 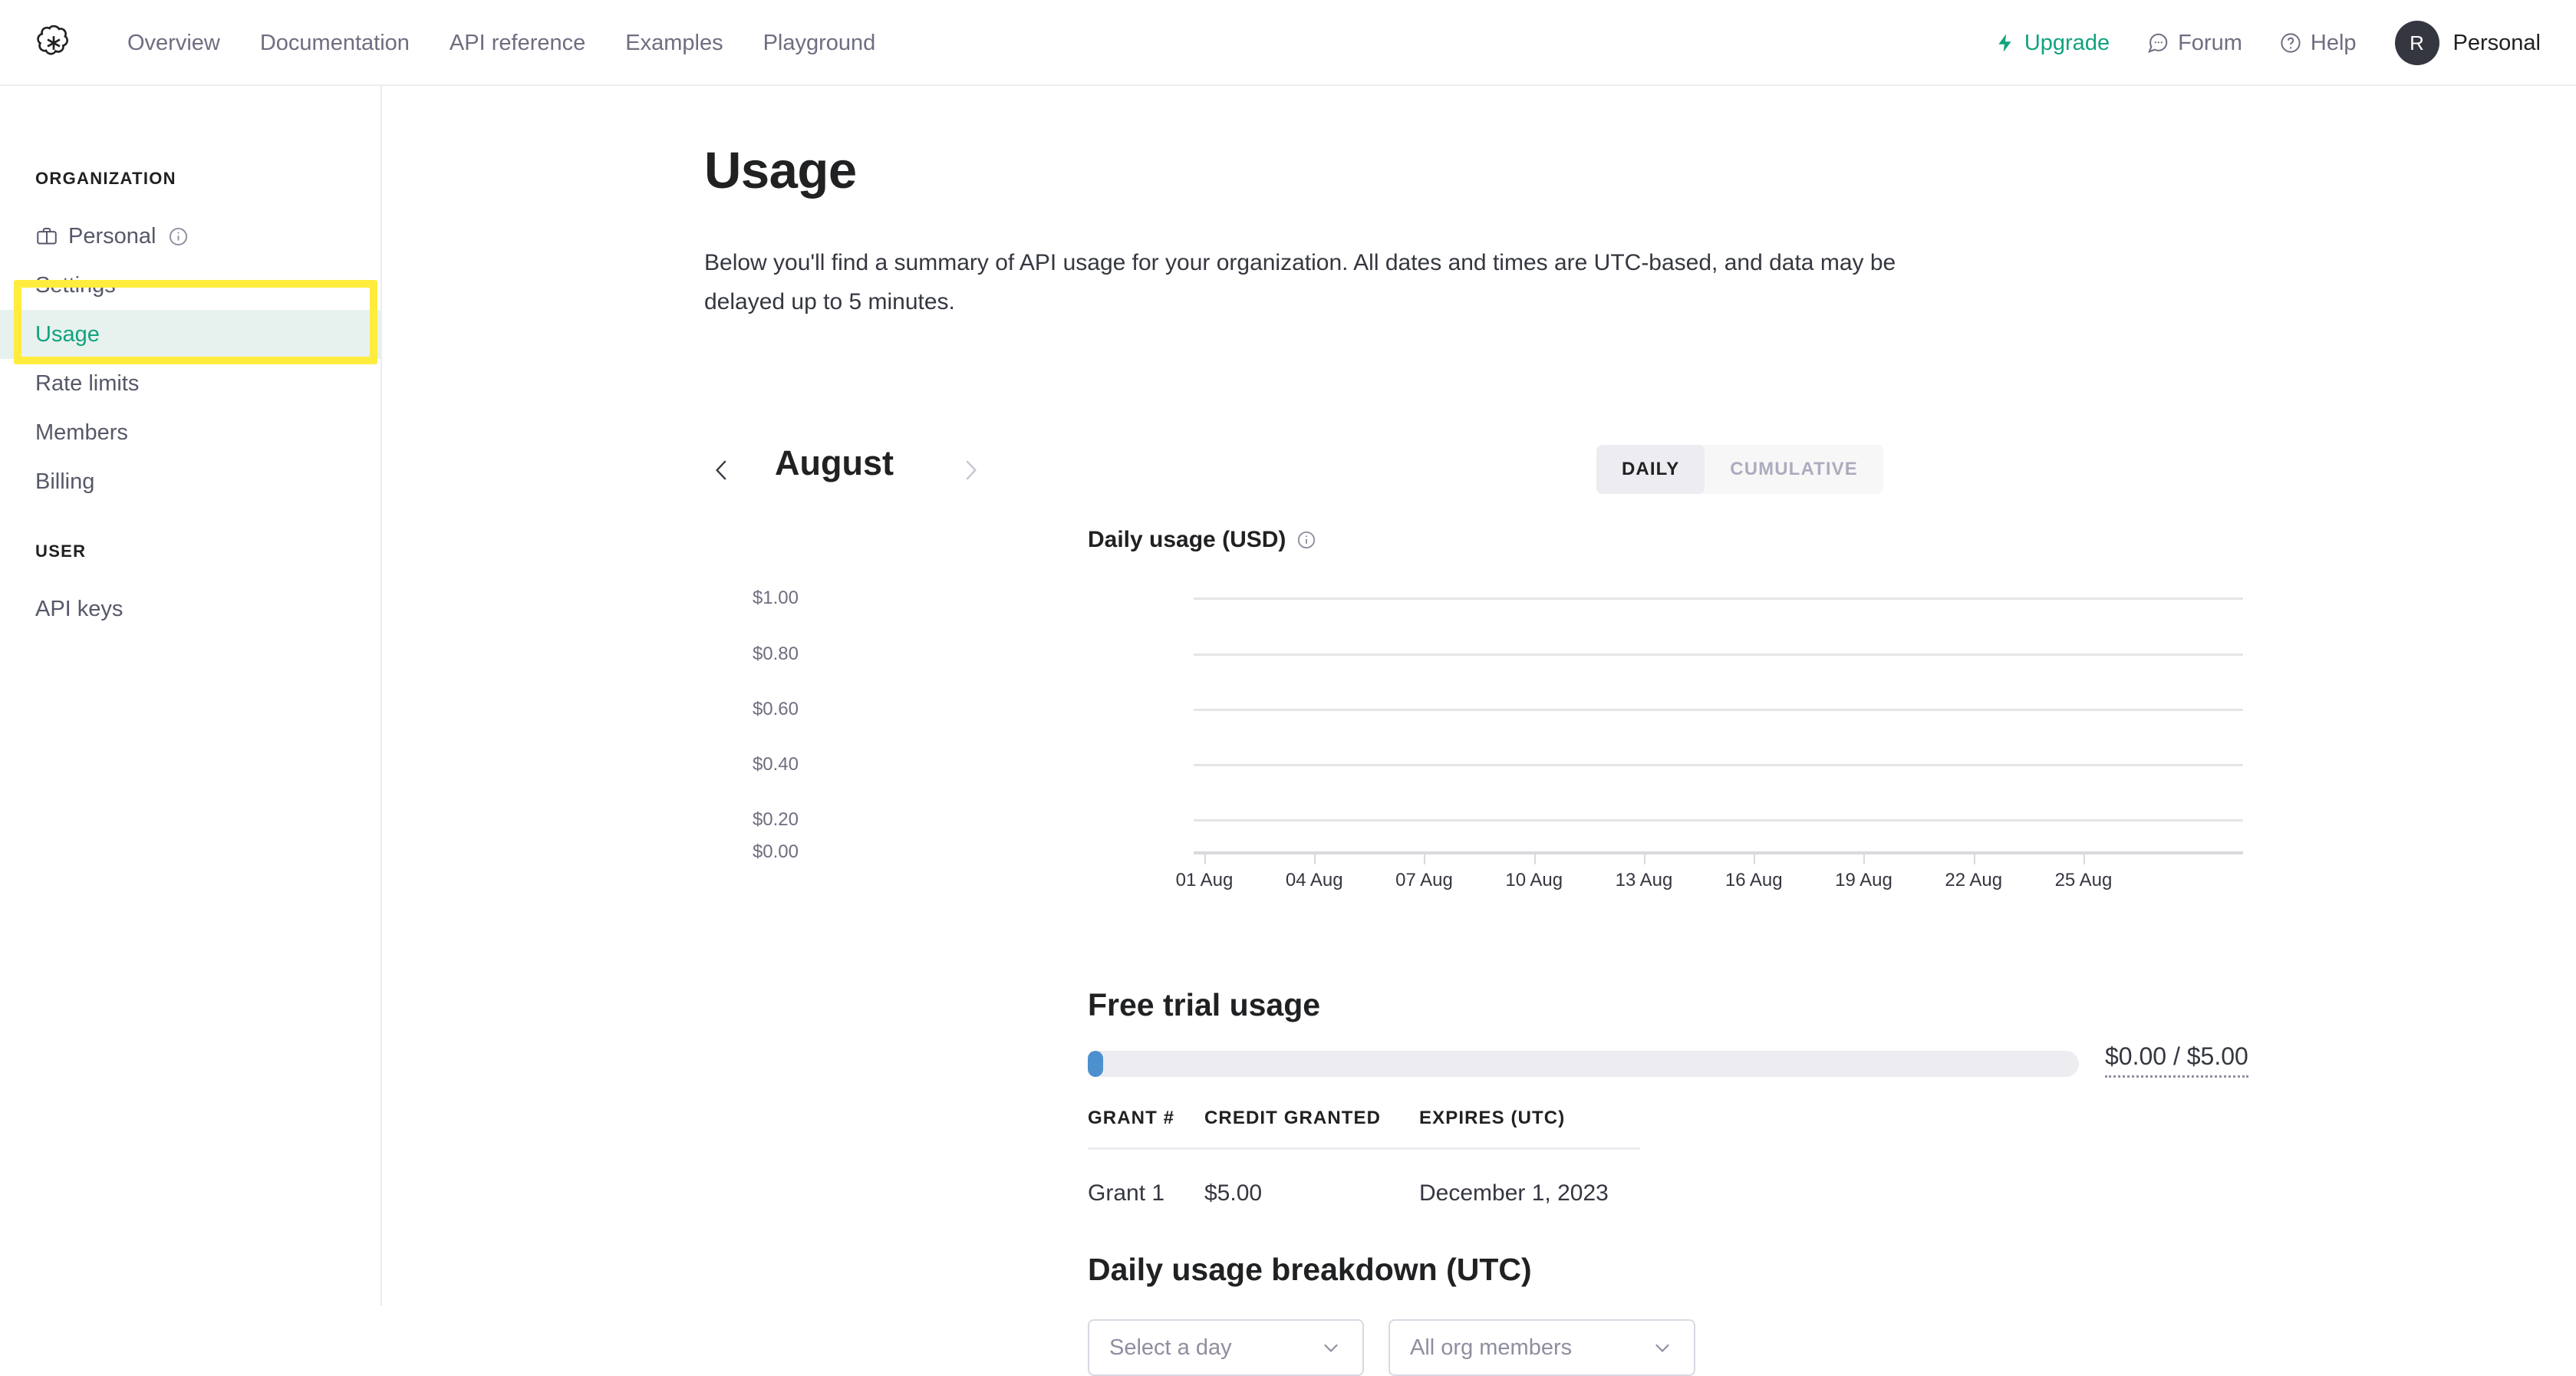 What do you see at coordinates (1321, 471) in the screenshot?
I see `month-selector: August DAILY CUMULATIVE` at bounding box center [1321, 471].